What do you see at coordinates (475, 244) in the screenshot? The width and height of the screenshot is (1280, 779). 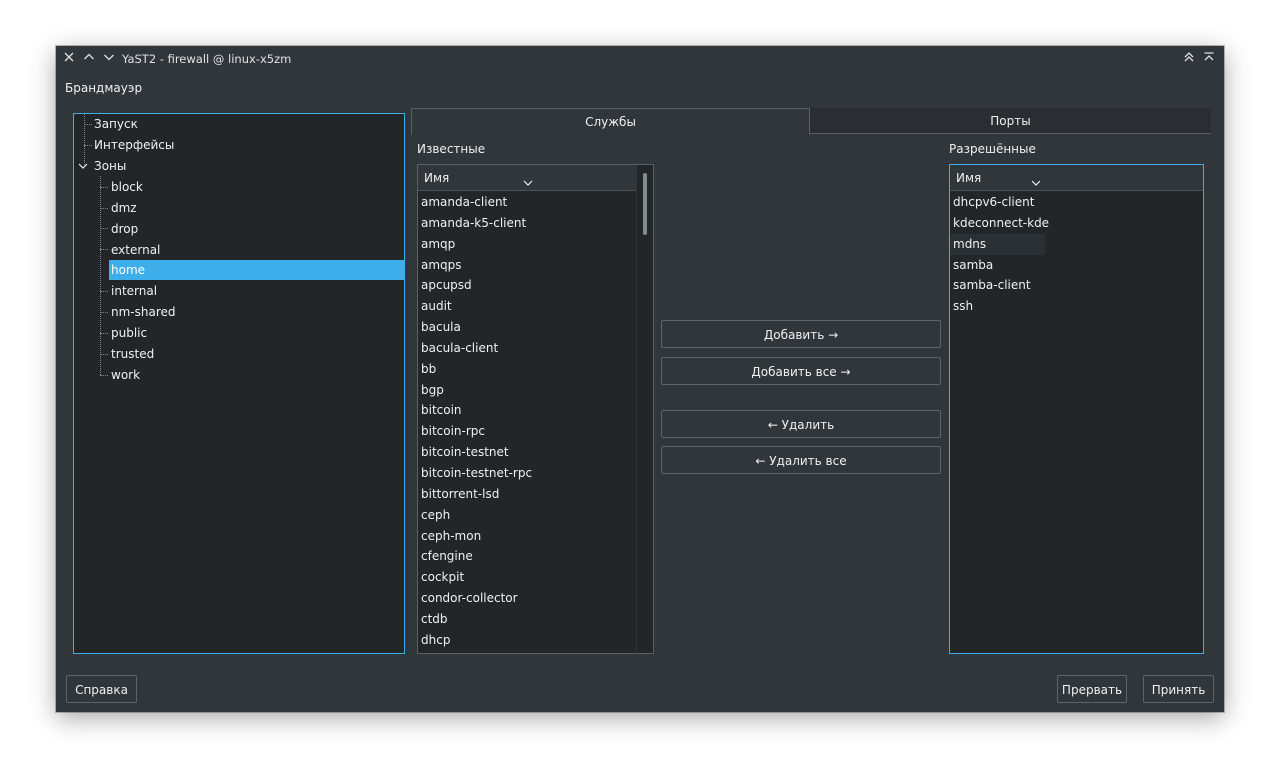 I see `list-item: amqp` at bounding box center [475, 244].